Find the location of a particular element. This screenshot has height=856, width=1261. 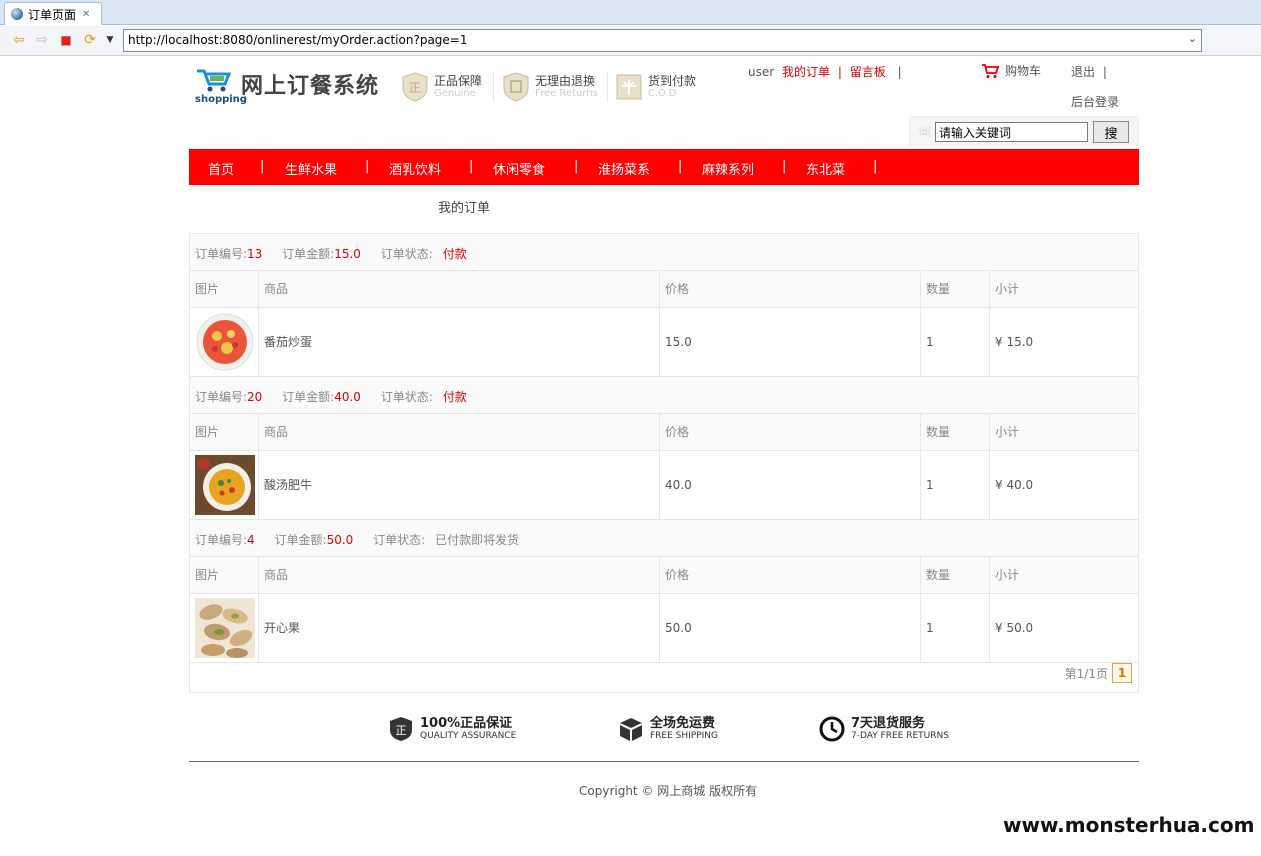

pistachio-image is located at coordinates (225, 628).